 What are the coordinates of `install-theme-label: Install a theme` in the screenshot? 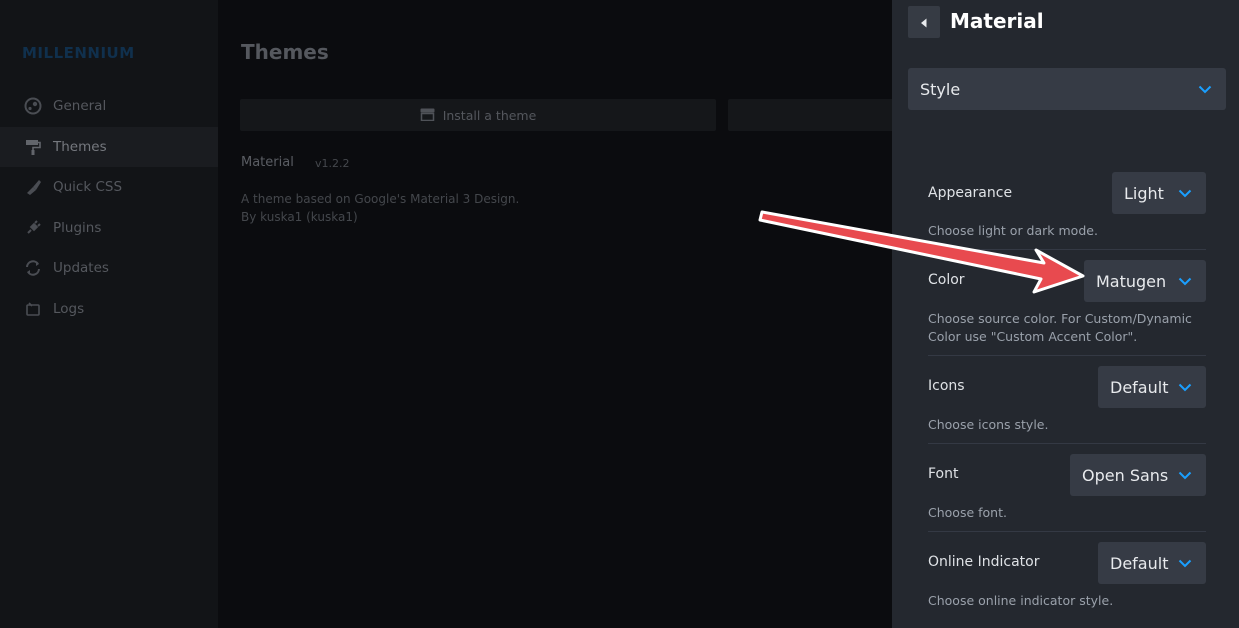 It's located at (489, 115).